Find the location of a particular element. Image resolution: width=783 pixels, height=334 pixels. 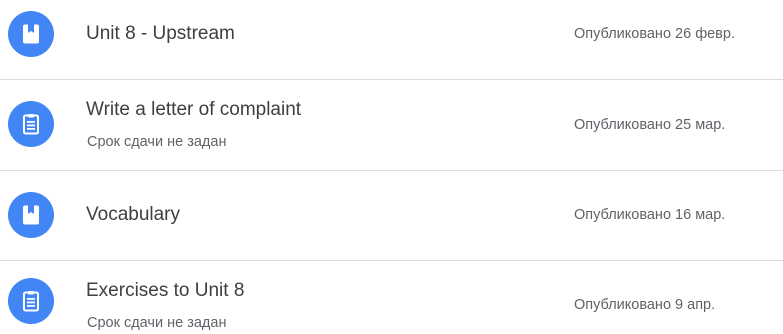

post-title: Unit 8 - Upstream is located at coordinates (160, 33).